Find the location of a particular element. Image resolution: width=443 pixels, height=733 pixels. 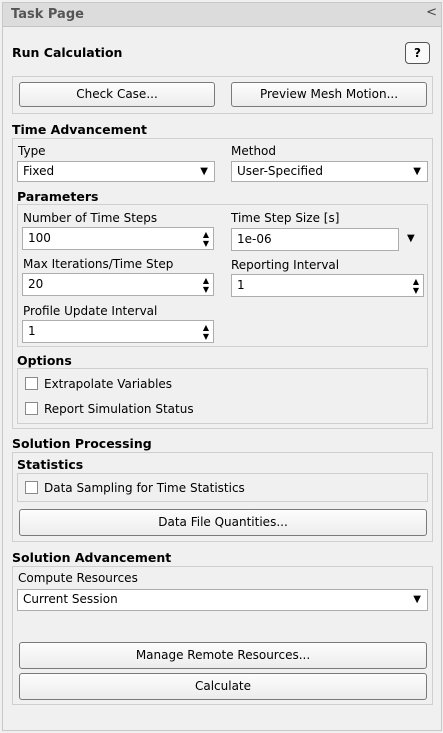

method-label: Method is located at coordinates (254, 151).